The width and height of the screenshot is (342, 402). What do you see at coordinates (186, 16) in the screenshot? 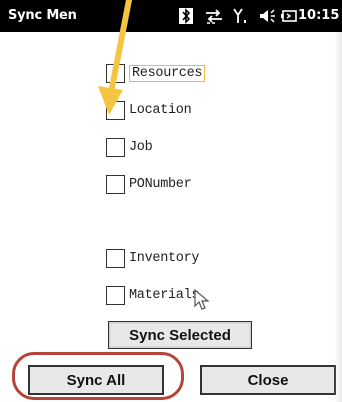
I see `bluetooth-icon` at bounding box center [186, 16].